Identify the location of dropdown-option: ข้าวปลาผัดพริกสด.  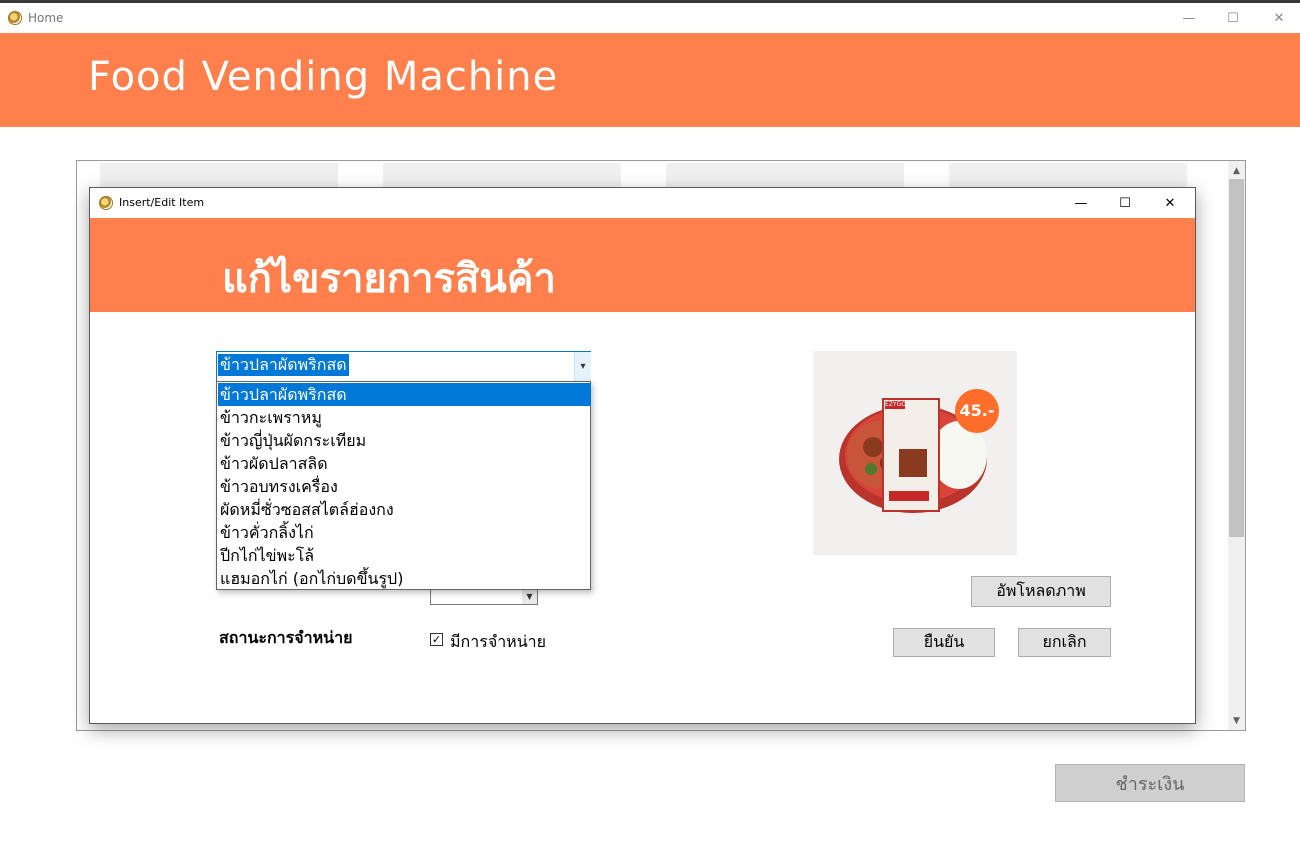
(404, 394).